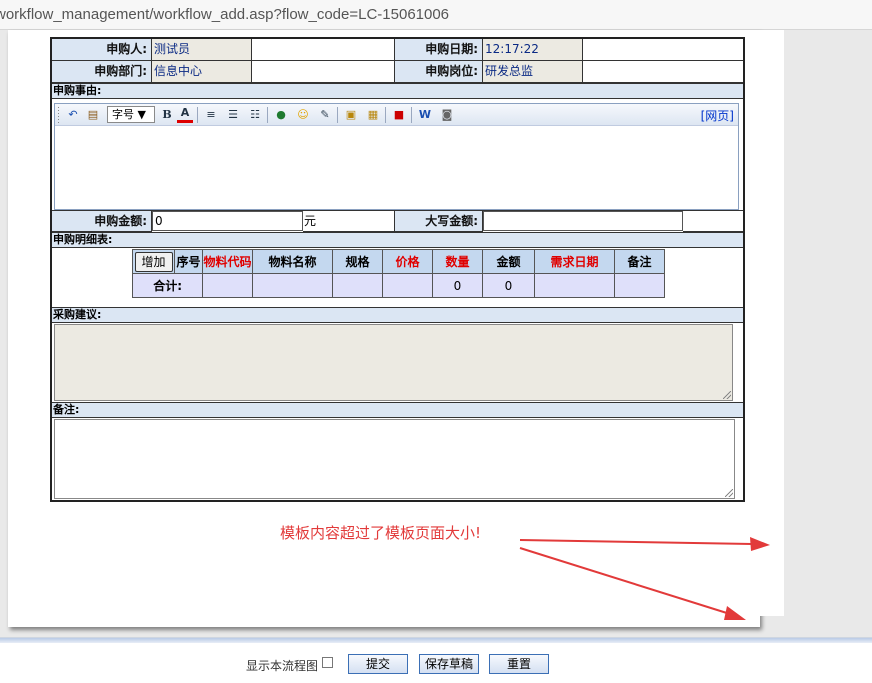 The width and height of the screenshot is (872, 683). I want to click on annotation-arrows, so click(644, 578).